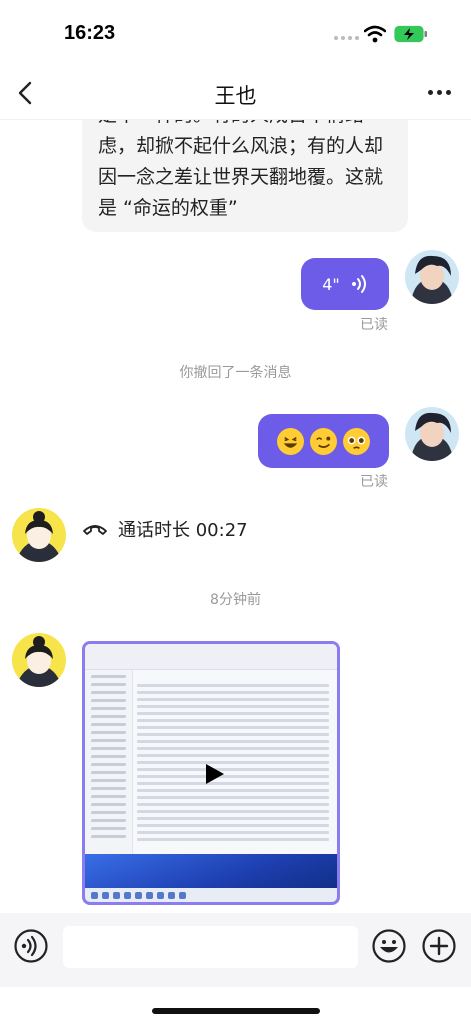  What do you see at coordinates (245, 125) in the screenshot?
I see `text-line: 是平一样的。有的人成百千情绪` at bounding box center [245, 125].